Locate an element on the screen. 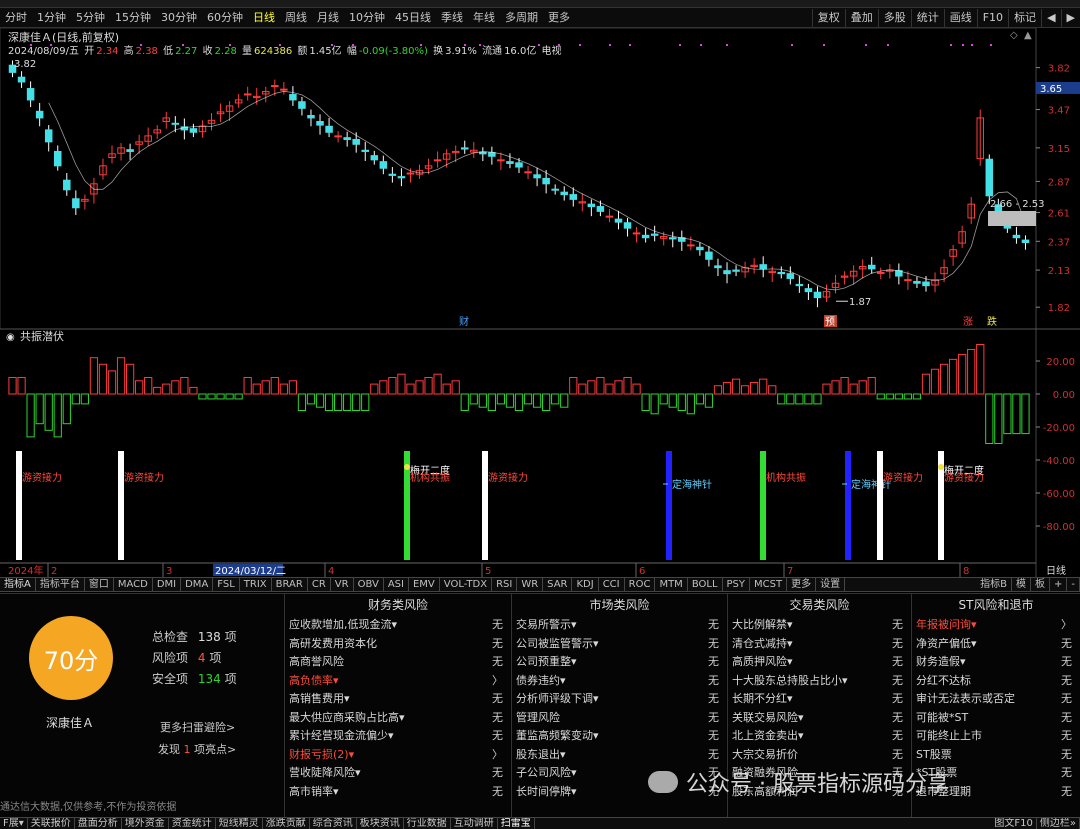  price-axis-label: 2.87 is located at coordinates (1059, 182).